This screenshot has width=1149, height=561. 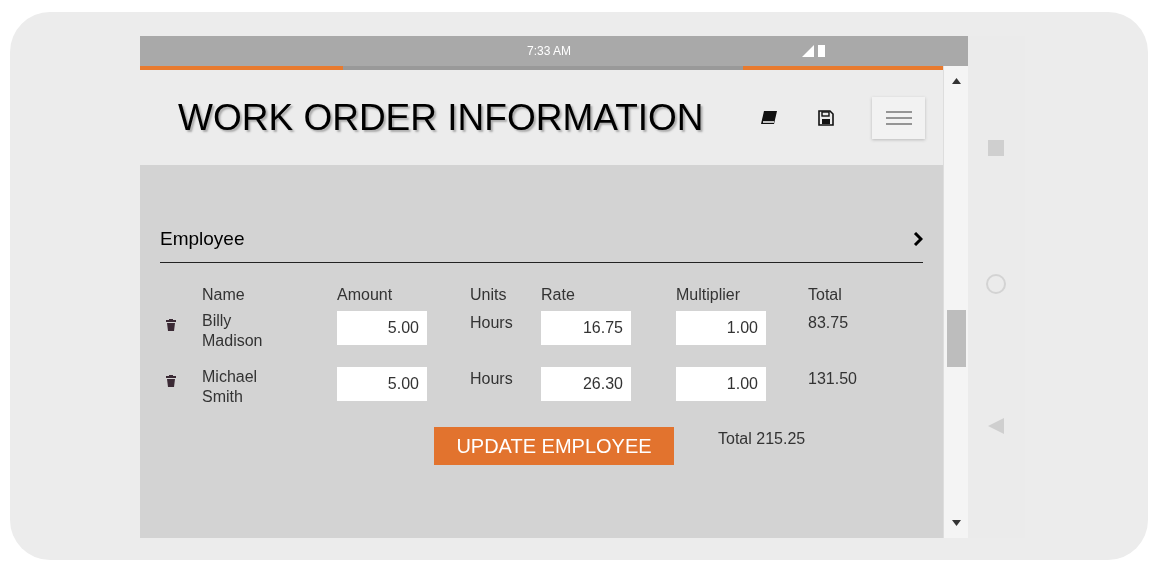 I want to click on scrollbar, so click(x=955, y=302).